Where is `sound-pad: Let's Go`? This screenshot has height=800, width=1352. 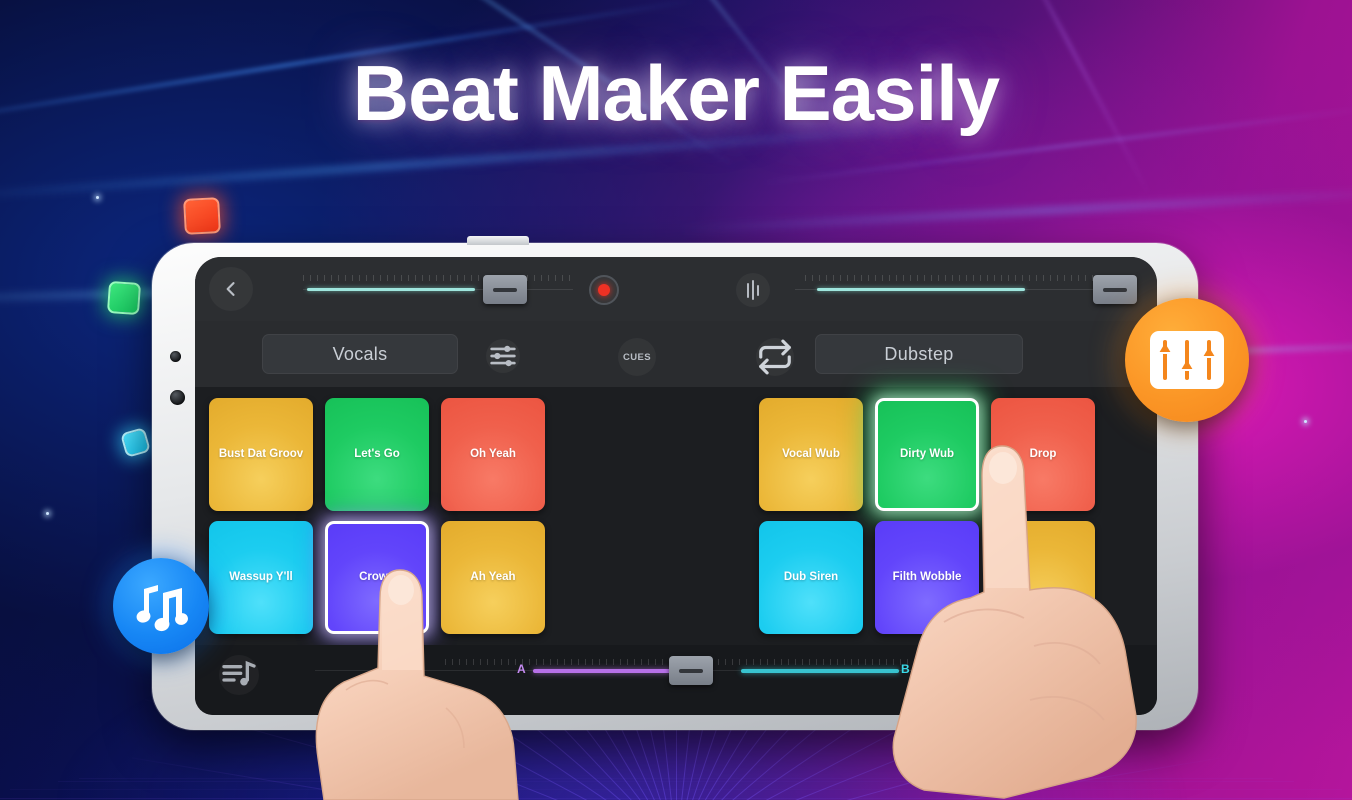 sound-pad: Let's Go is located at coordinates (377, 454).